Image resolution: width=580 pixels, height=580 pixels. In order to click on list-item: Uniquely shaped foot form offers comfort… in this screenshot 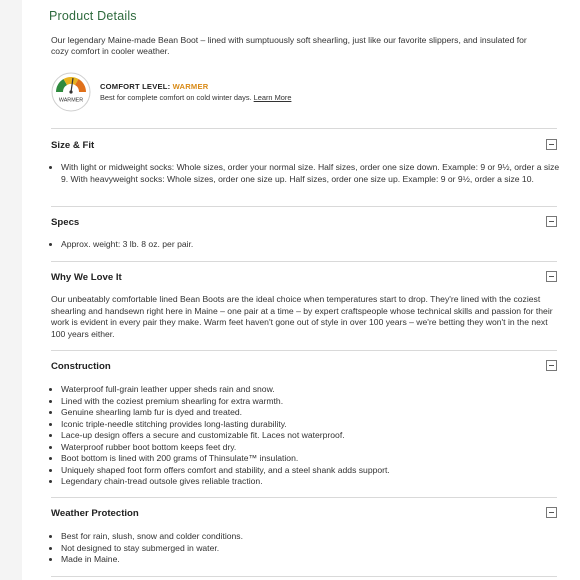, I will do `click(311, 471)`.